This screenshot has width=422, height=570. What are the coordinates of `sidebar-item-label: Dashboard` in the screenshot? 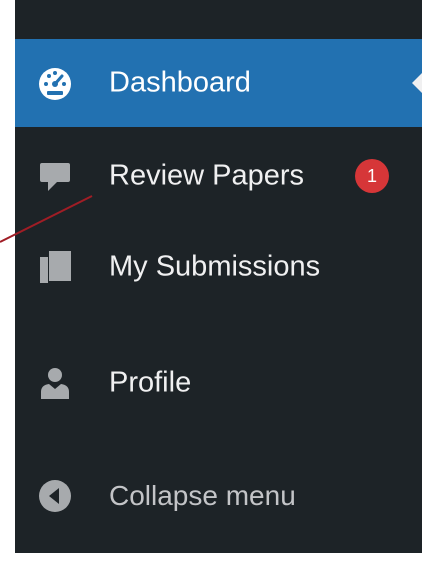 It's located at (180, 82).